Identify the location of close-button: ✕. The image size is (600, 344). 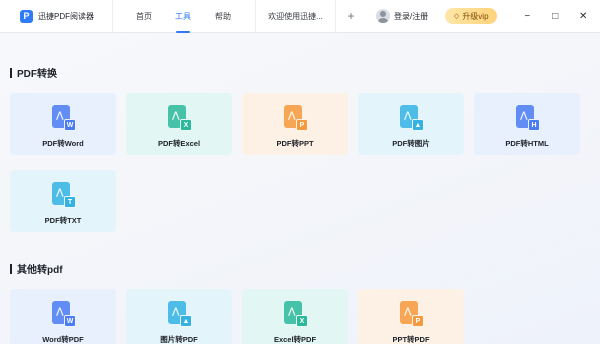
(583, 16).